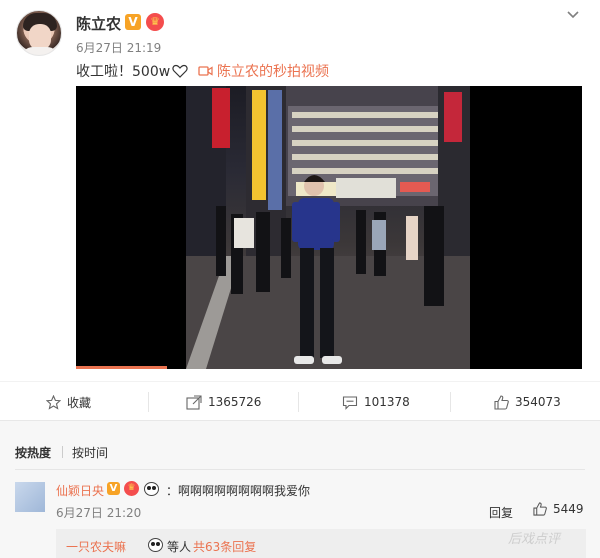 Image resolution: width=600 pixels, height=558 pixels. I want to click on video-camera-icon, so click(205, 71).